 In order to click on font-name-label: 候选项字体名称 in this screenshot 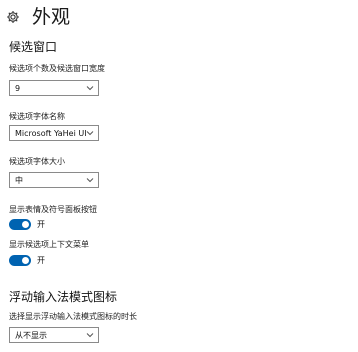, I will do `click(37, 116)`.